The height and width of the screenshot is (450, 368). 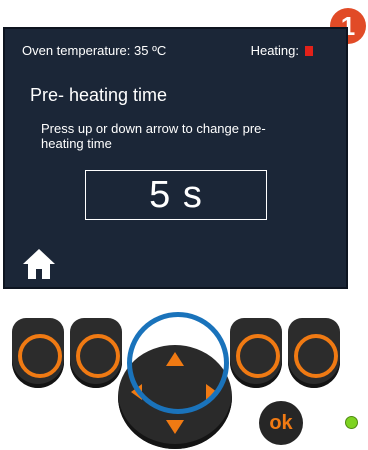 I want to click on status-led, so click(x=351, y=422).